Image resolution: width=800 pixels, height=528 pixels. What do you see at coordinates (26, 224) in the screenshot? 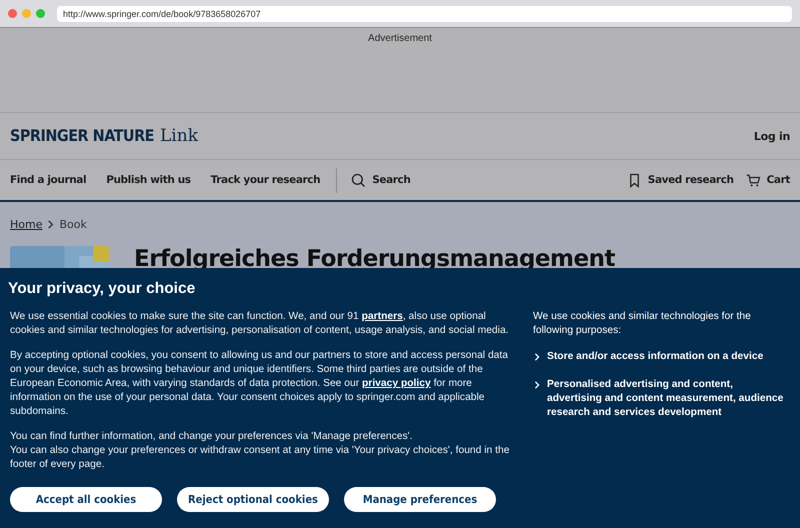
I see `breadcrumb-link: Home` at bounding box center [26, 224].